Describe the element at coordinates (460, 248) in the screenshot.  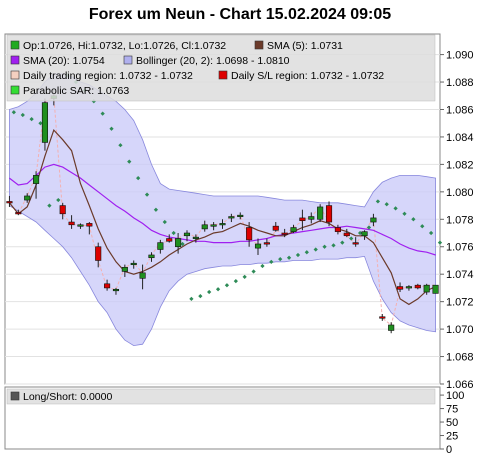
I see `y-tick-label: 1.076` at that location.